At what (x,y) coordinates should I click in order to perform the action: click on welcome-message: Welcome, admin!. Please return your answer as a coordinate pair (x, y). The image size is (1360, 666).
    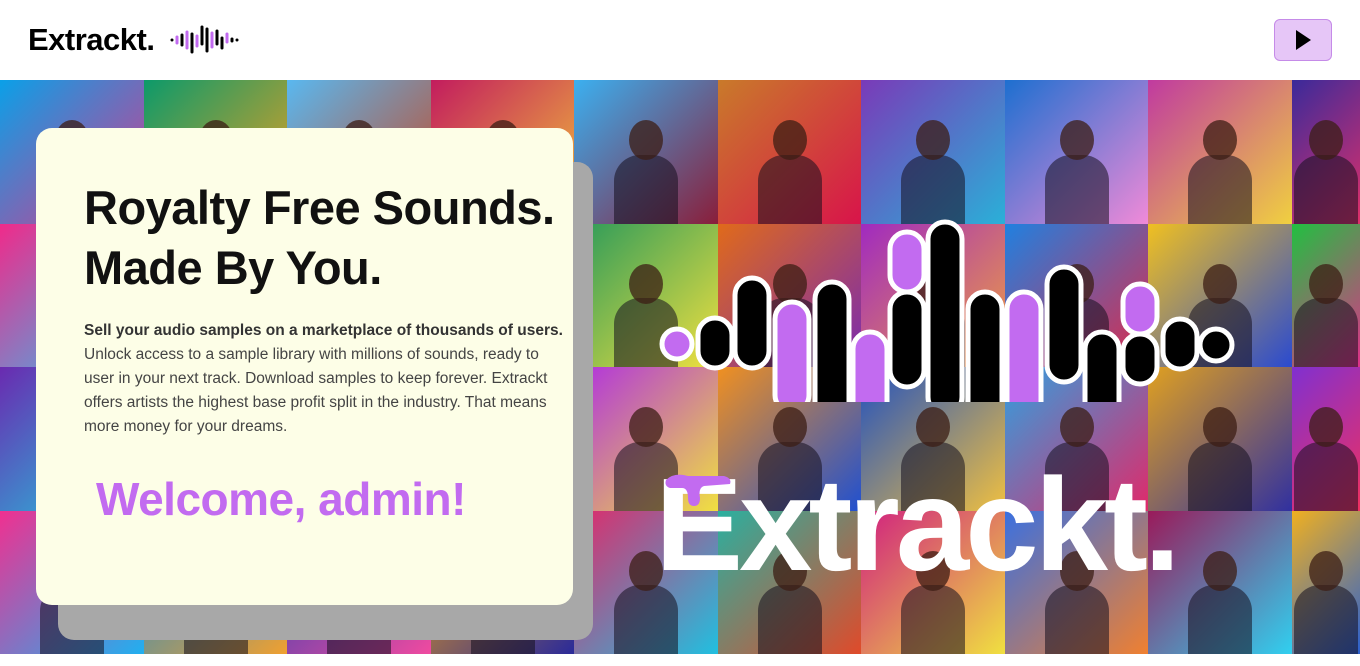
    Looking at the image, I should click on (281, 499).